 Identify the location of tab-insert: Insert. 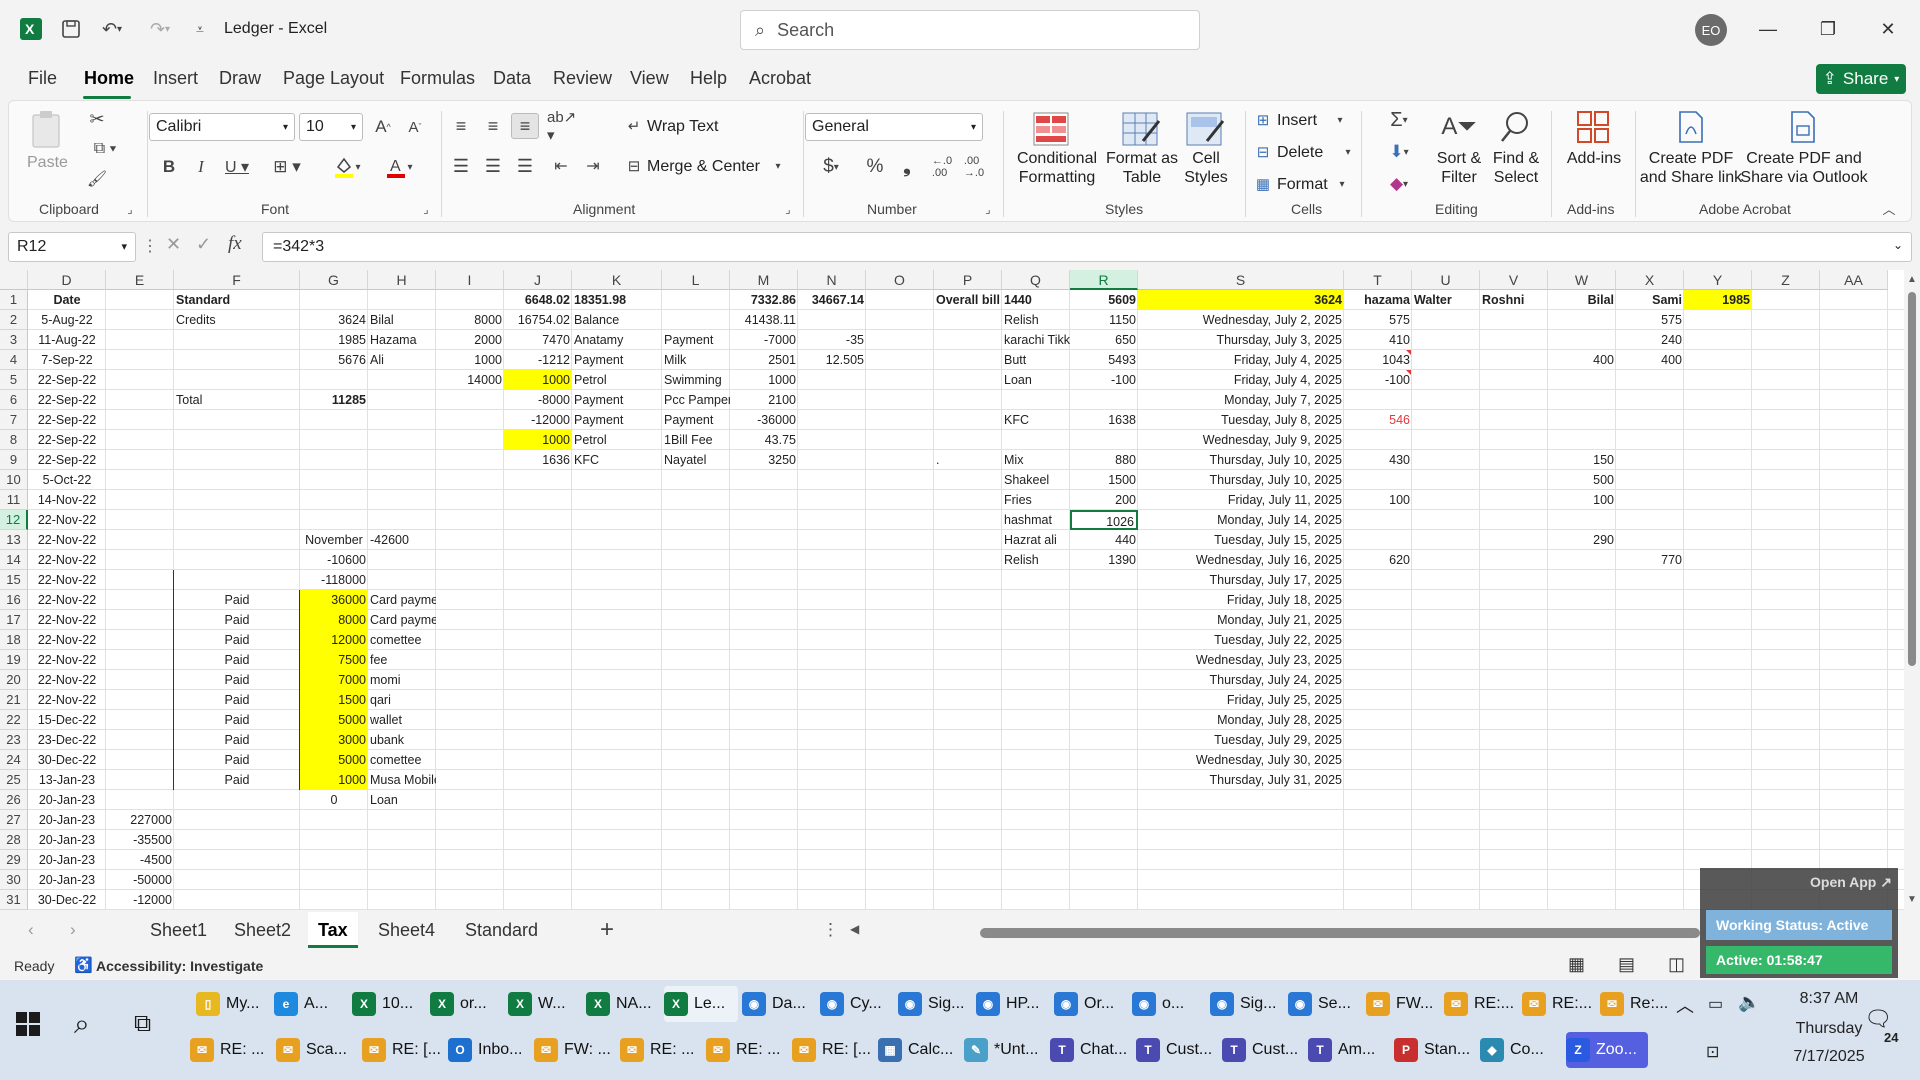
(175, 78).